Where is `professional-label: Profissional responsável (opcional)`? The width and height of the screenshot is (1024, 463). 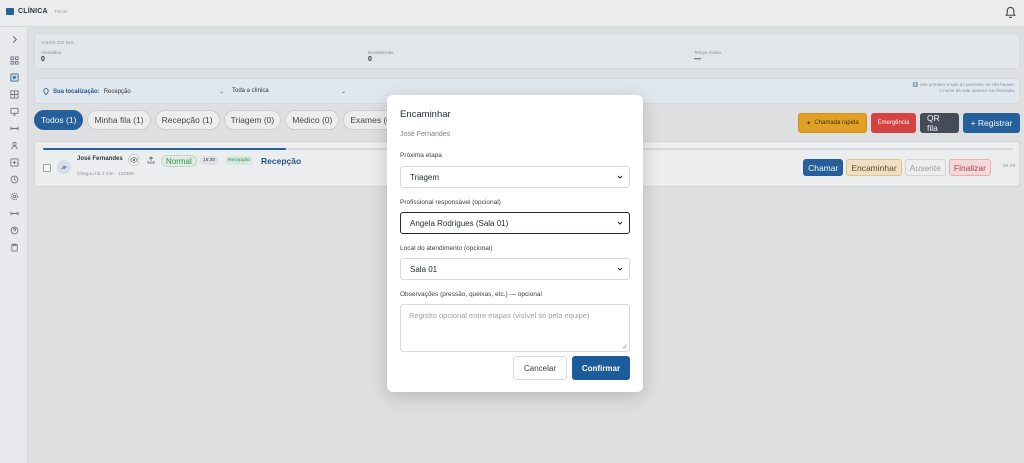 professional-label: Profissional responsável (opcional) is located at coordinates (450, 202).